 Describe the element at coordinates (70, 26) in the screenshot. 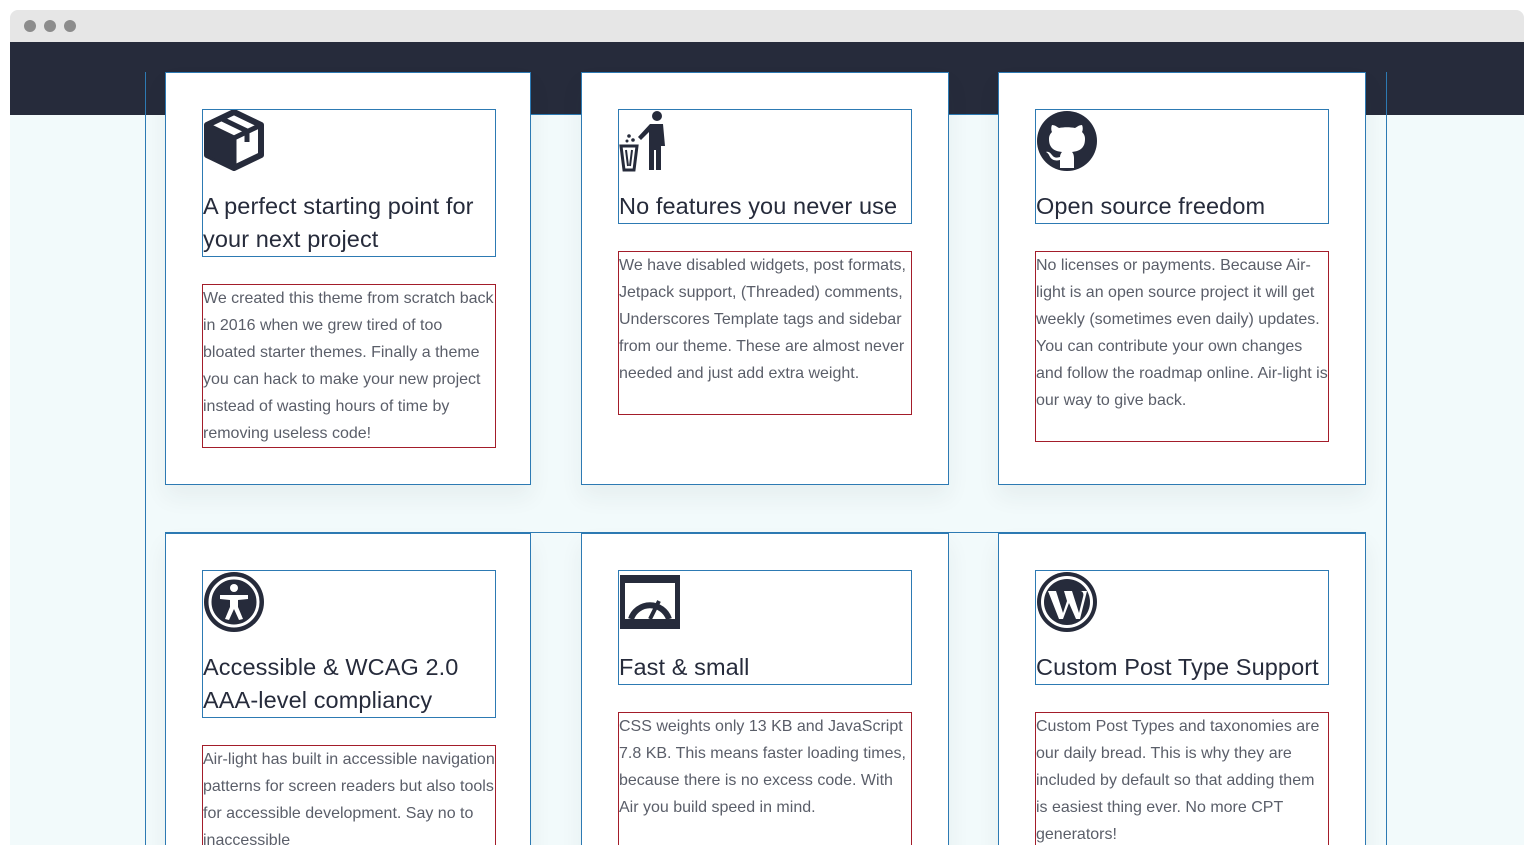

I see `maximize-dot` at that location.